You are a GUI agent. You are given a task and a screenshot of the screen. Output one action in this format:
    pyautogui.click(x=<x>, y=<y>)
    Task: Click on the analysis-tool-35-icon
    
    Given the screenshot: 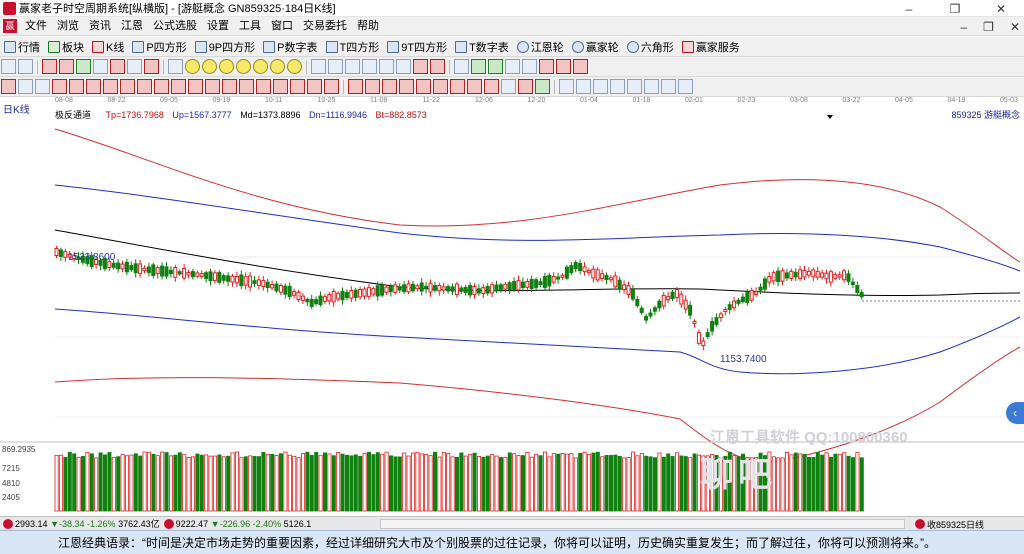 What is the action you would take?
    pyautogui.click(x=600, y=86)
    